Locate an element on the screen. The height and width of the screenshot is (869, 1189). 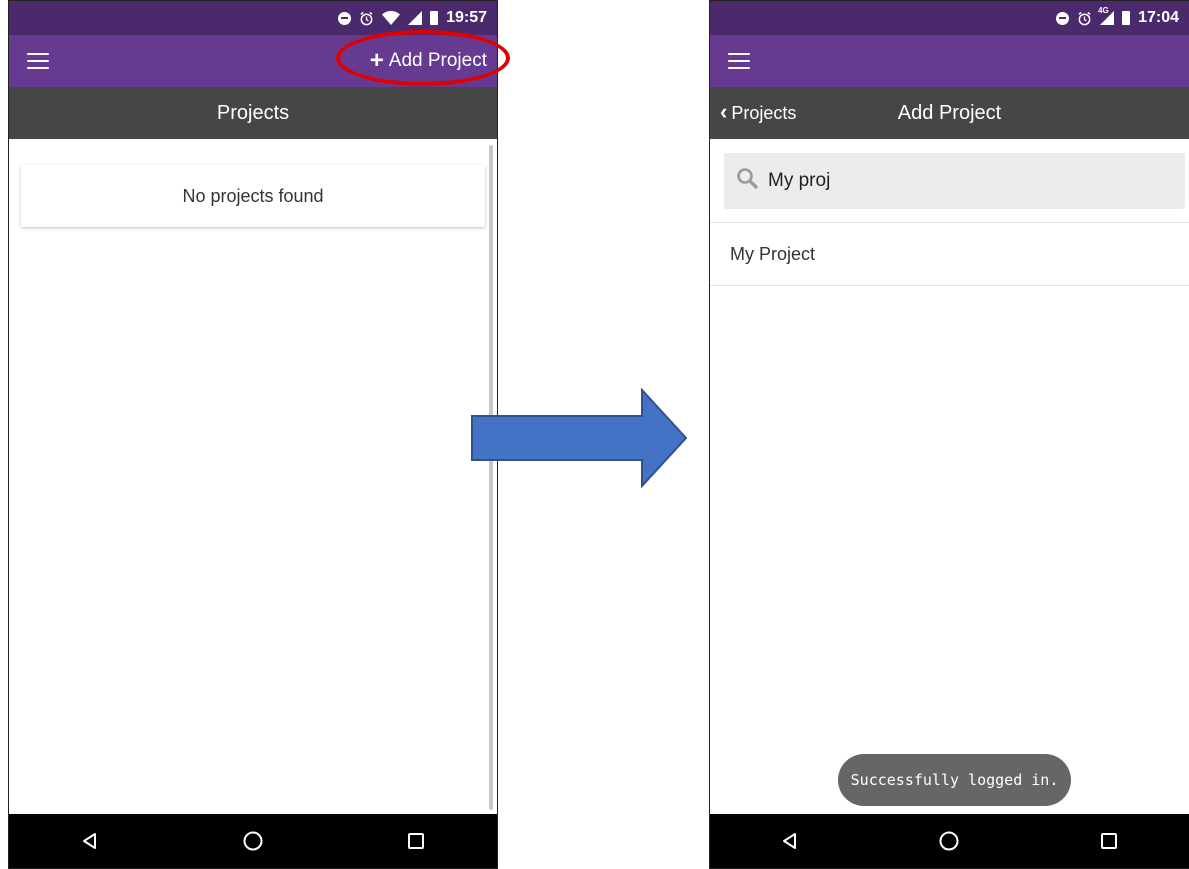
app-bar is located at coordinates (949, 61).